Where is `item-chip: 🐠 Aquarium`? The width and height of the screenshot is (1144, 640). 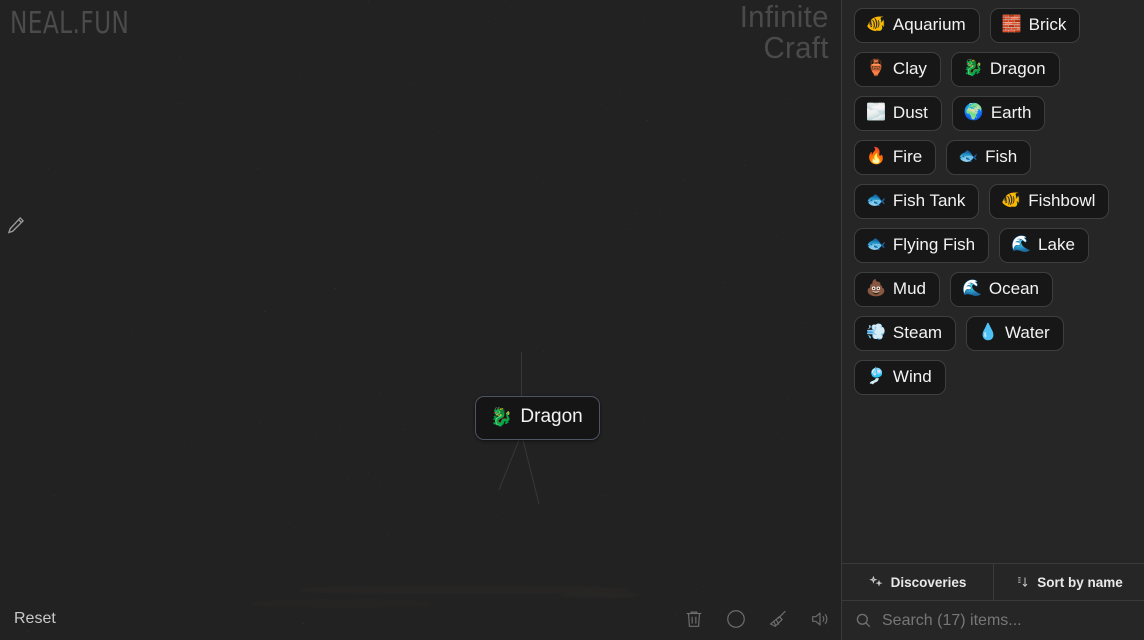 item-chip: 🐠 Aquarium is located at coordinates (917, 25).